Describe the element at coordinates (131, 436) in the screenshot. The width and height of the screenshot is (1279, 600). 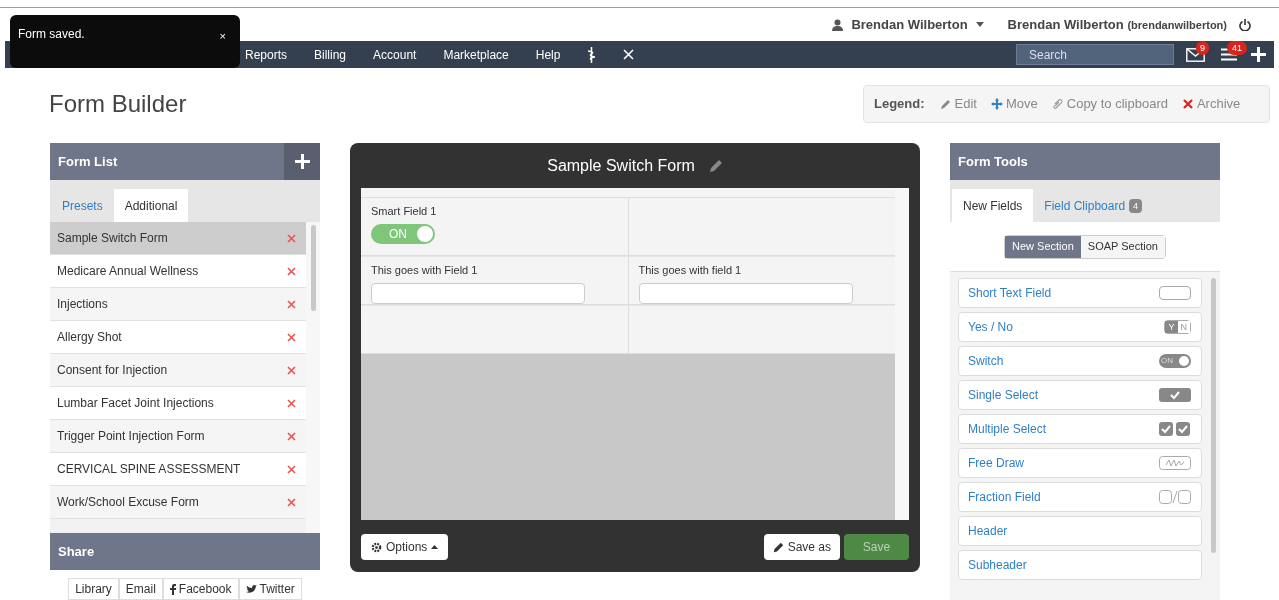
I see `form-name: Trigger Point Injection Form` at that location.